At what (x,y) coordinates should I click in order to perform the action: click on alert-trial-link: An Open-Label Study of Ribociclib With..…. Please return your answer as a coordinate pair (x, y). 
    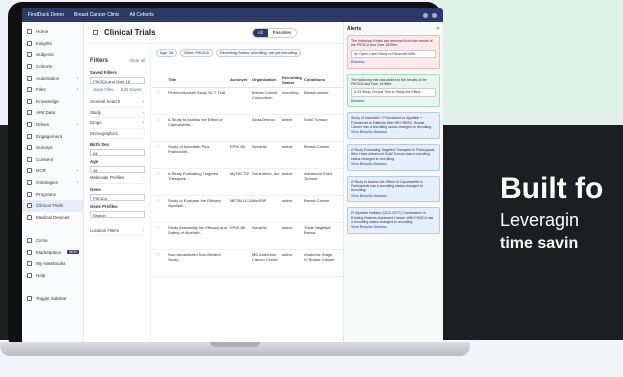
    Looking at the image, I should click on (393, 54).